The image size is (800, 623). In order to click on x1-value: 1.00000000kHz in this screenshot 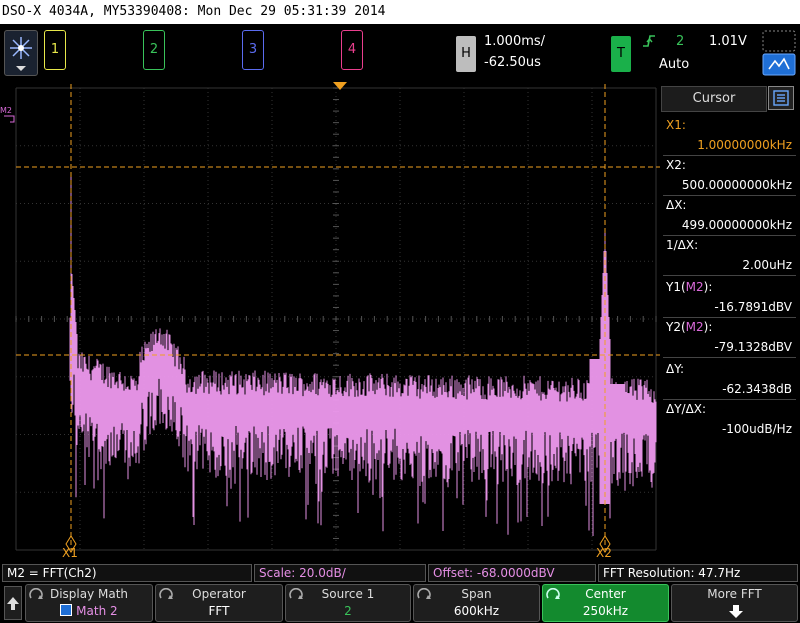, I will do `click(744, 145)`.